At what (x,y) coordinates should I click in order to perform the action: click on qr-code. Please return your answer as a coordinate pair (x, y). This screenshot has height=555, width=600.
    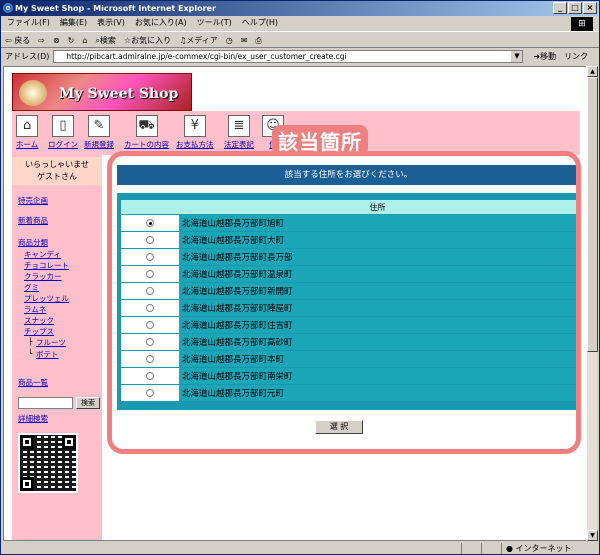
    Looking at the image, I should click on (48, 463).